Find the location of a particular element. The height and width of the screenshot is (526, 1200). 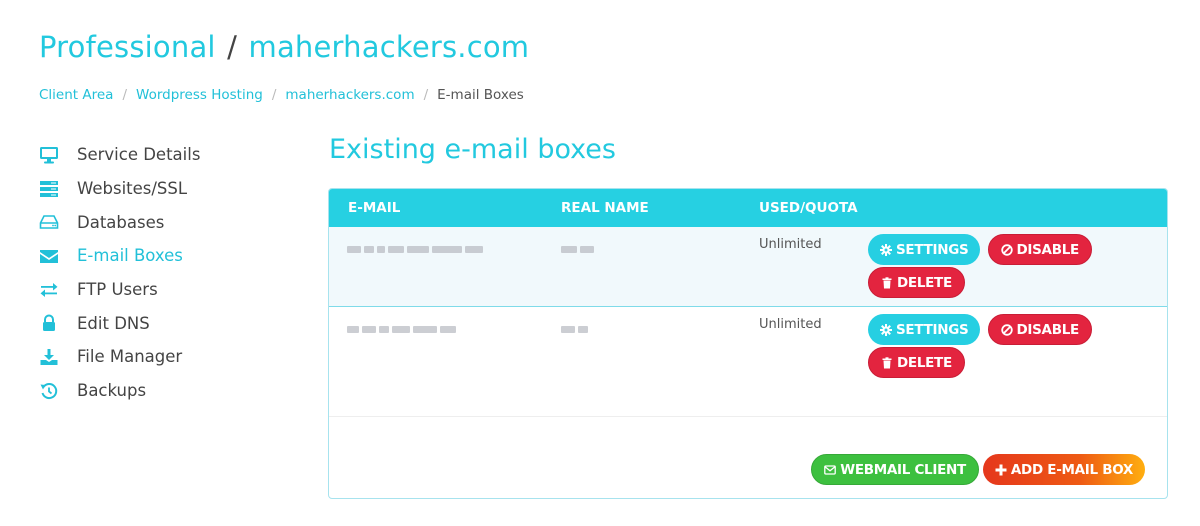

sidebar-item-label: Databases is located at coordinates (121, 222).